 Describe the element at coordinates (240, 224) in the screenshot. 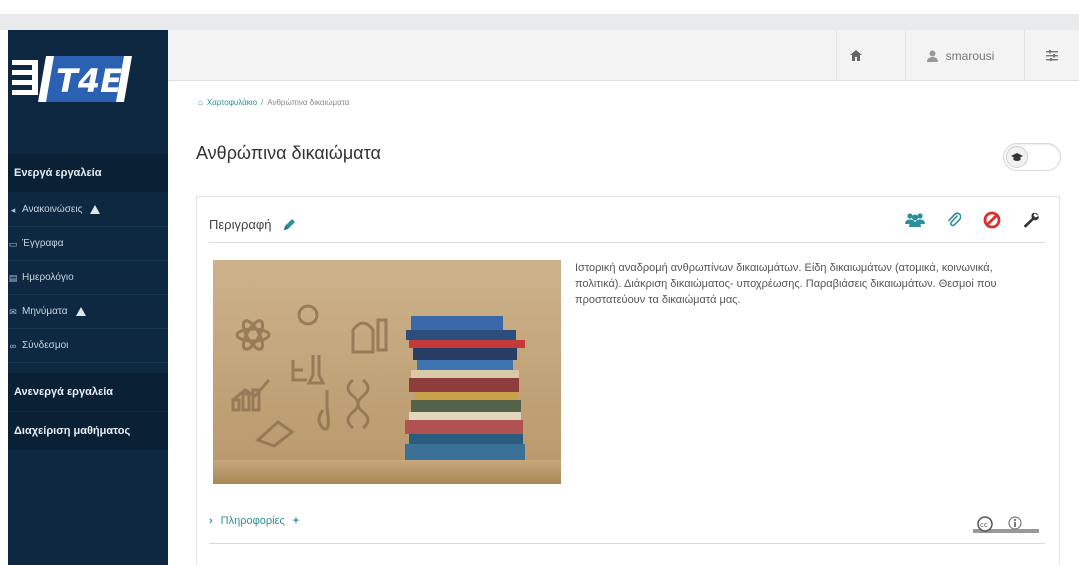

I see `panel-heading-label: Περιγραφή` at that location.